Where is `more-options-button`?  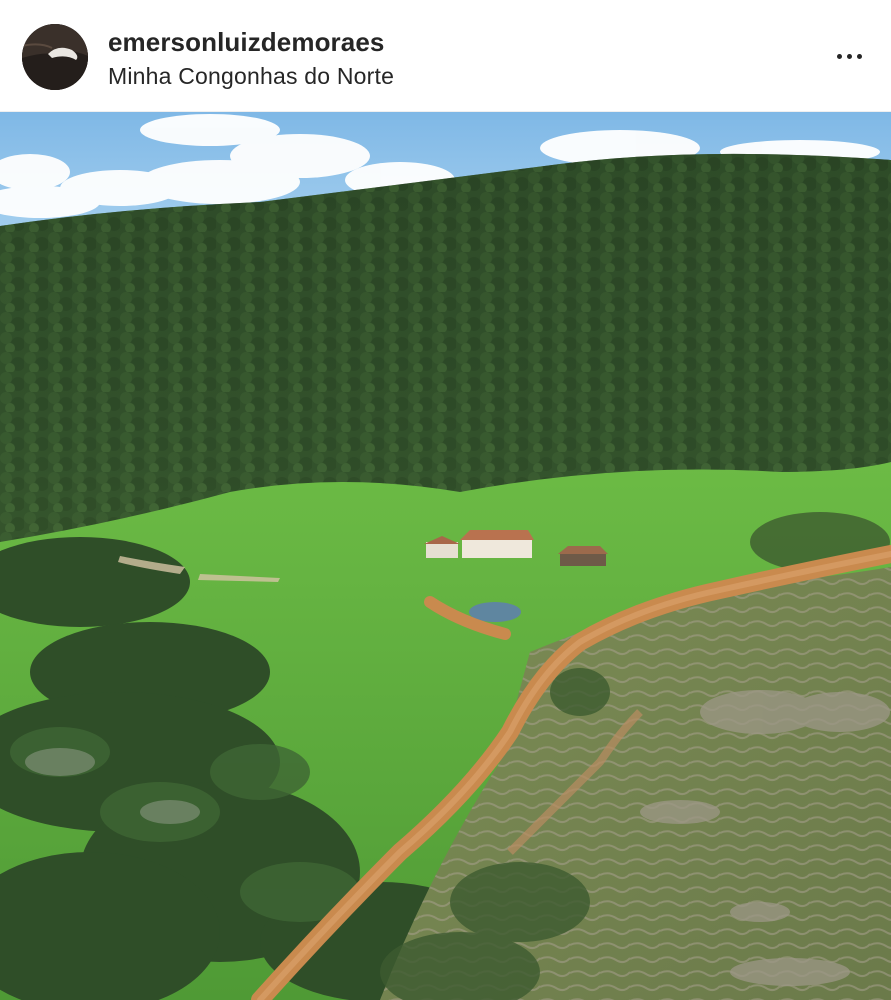 more-options-button is located at coordinates (849, 56).